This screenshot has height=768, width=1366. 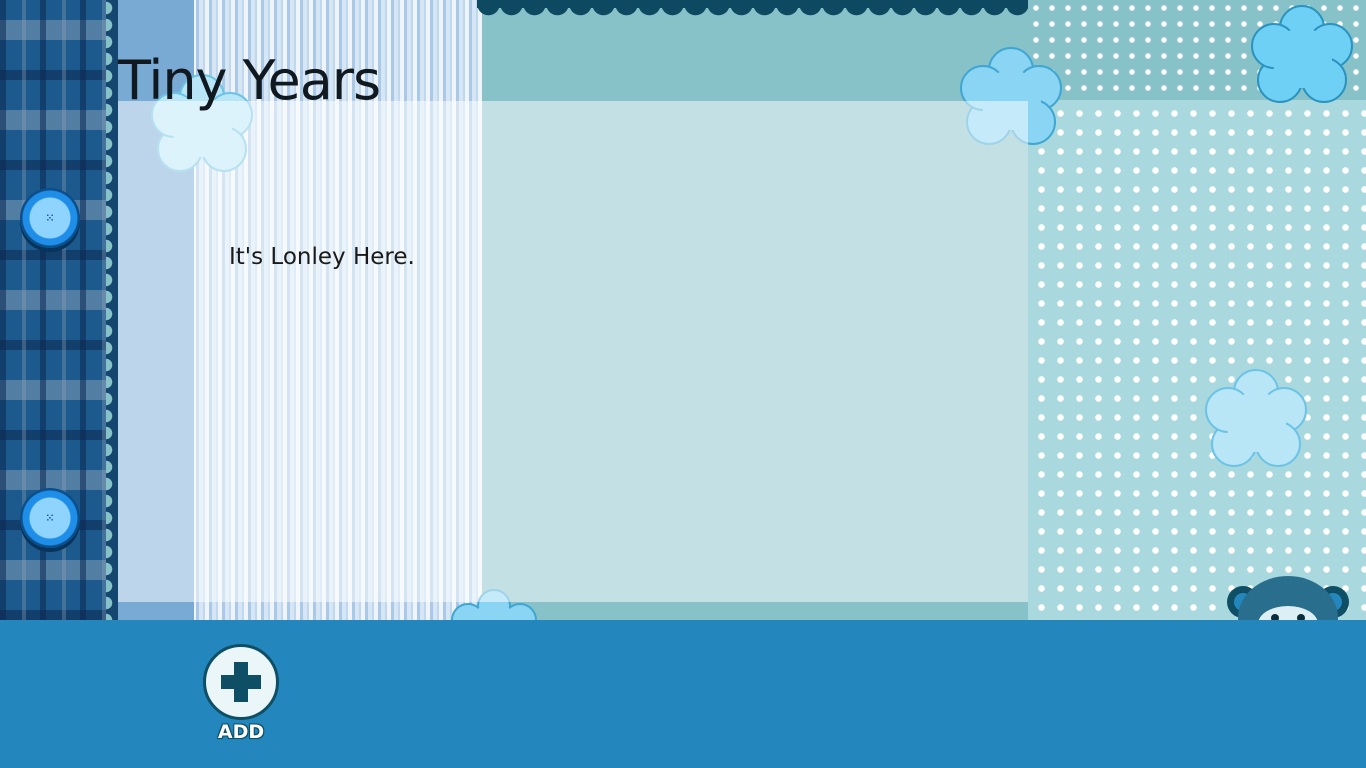 What do you see at coordinates (322, 257) in the screenshot?
I see `empty-state-message: It's Lonley Here.` at bounding box center [322, 257].